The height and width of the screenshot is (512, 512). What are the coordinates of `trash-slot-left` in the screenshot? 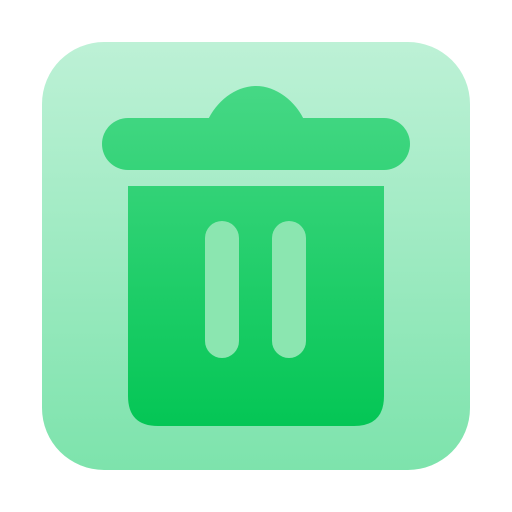 It's located at (222, 289).